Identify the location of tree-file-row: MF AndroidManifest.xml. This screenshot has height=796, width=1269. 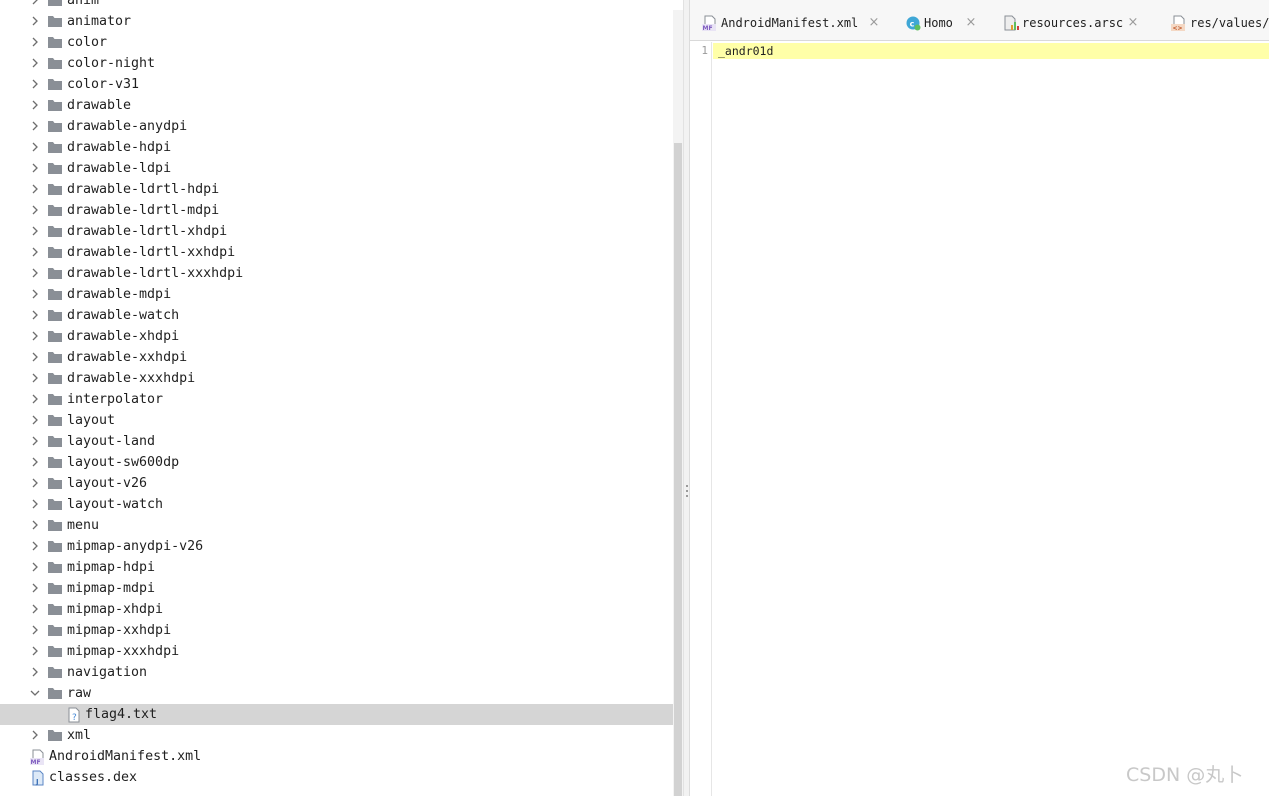
(336, 756).